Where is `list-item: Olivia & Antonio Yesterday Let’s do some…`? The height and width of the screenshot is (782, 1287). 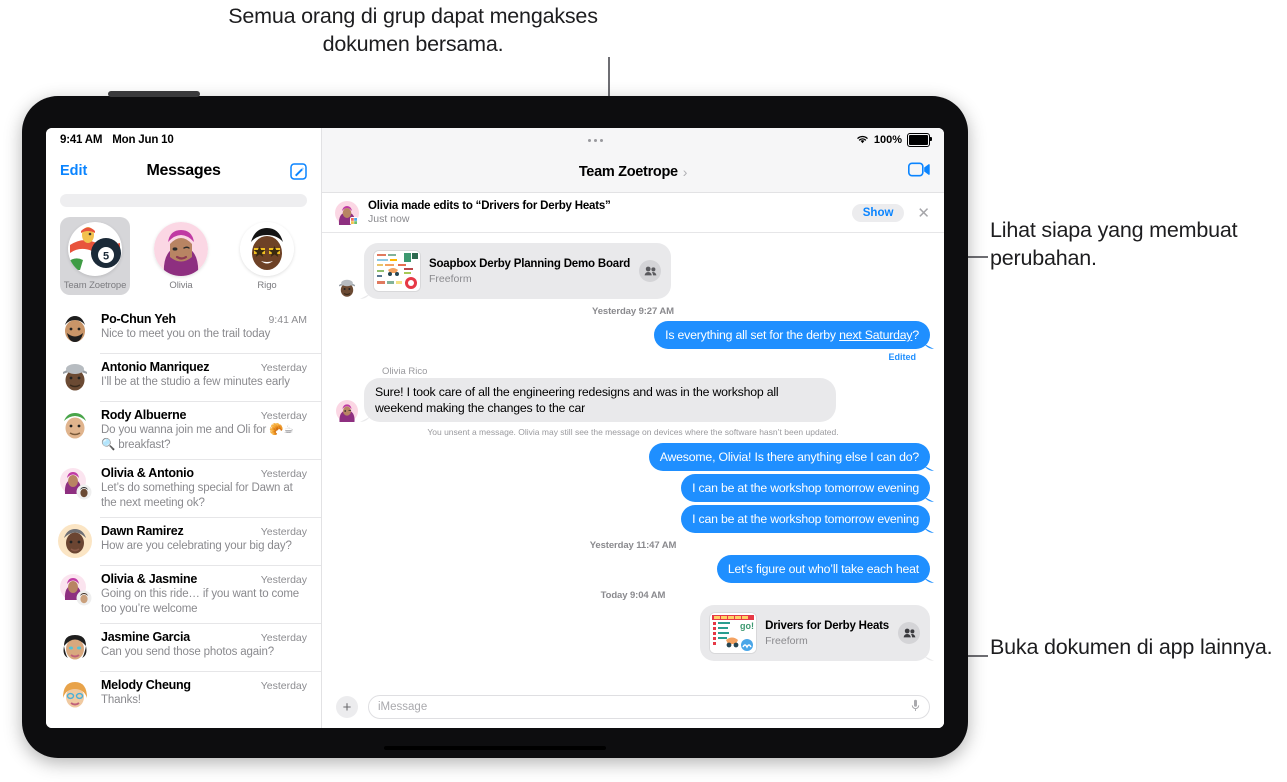
list-item: Olivia & Antonio Yesterday Let’s do some… is located at coordinates (183, 488).